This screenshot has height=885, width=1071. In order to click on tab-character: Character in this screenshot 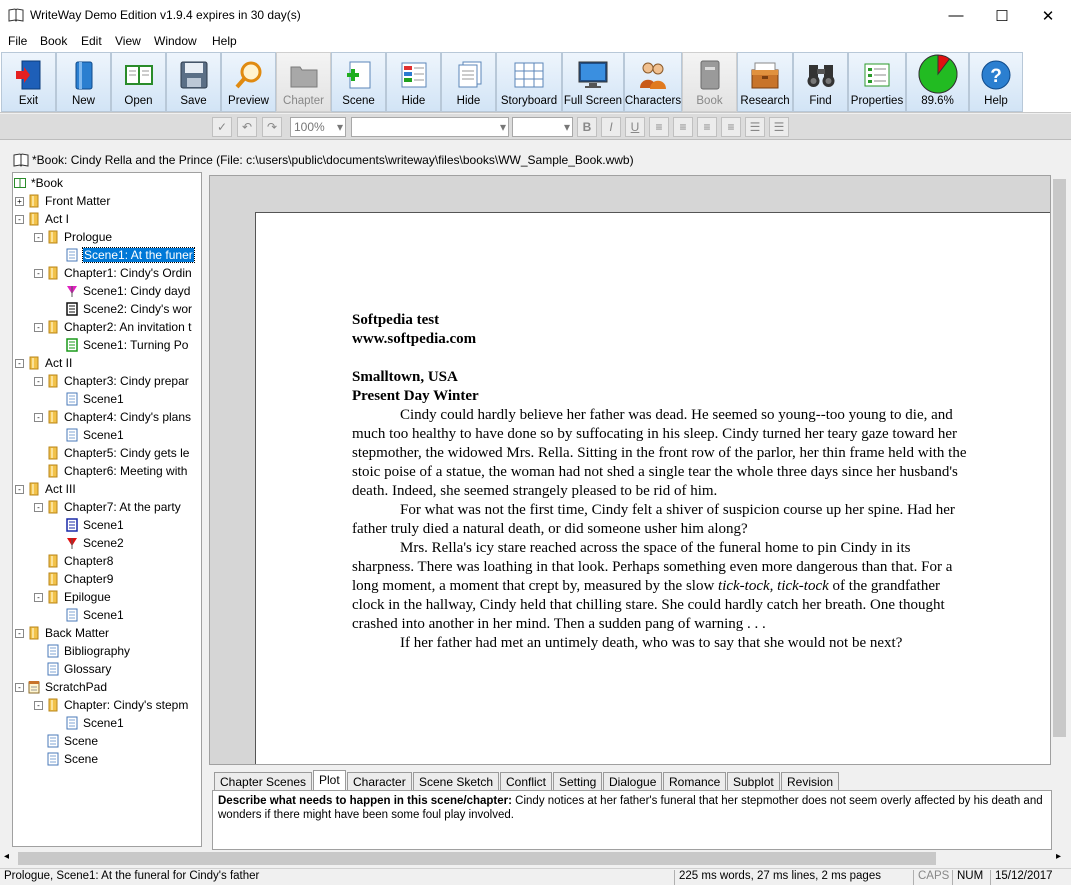, I will do `click(379, 781)`.